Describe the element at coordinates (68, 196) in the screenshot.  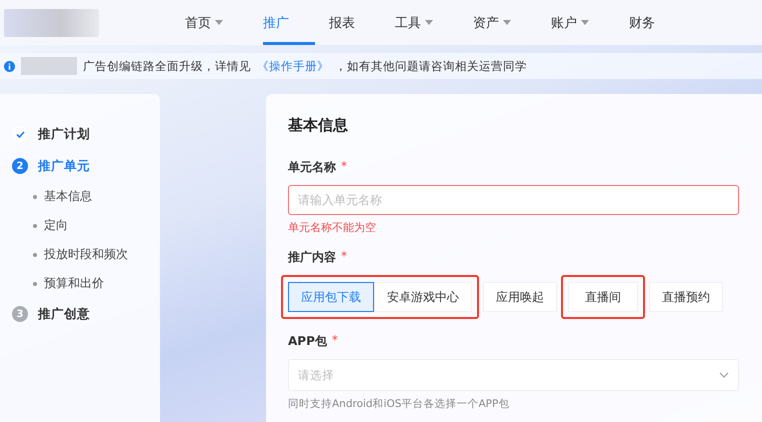
I see `substep-item: 基本信息` at that location.